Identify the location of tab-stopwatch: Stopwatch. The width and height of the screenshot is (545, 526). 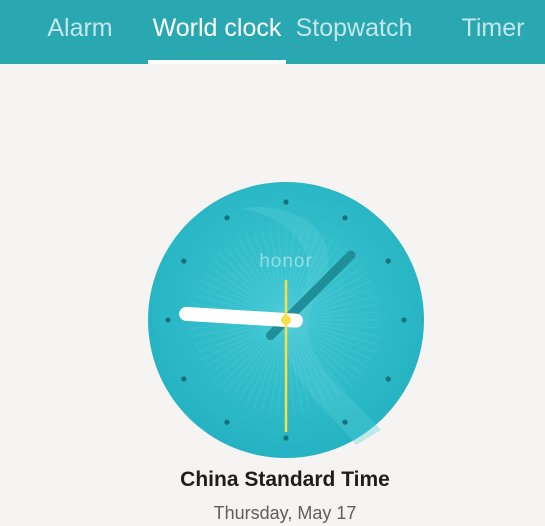
(354, 32).